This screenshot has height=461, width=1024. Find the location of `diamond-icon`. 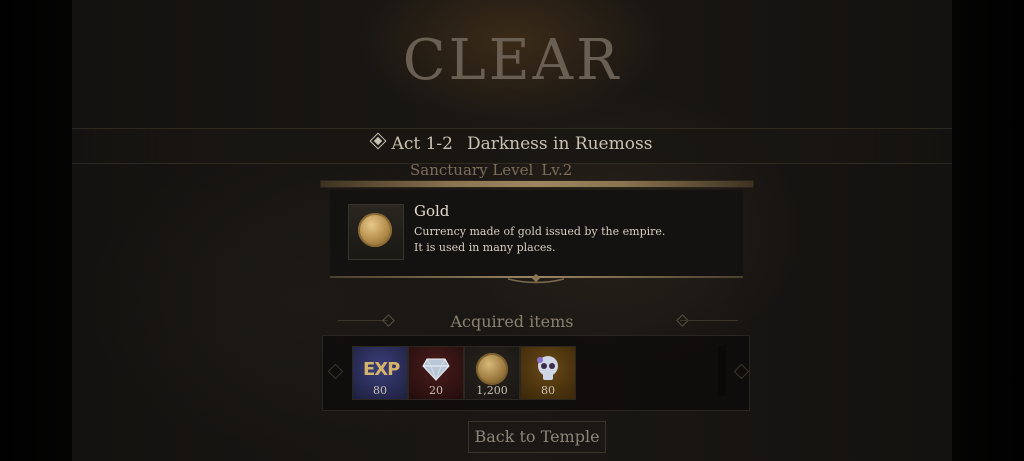

diamond-icon is located at coordinates (436, 369).